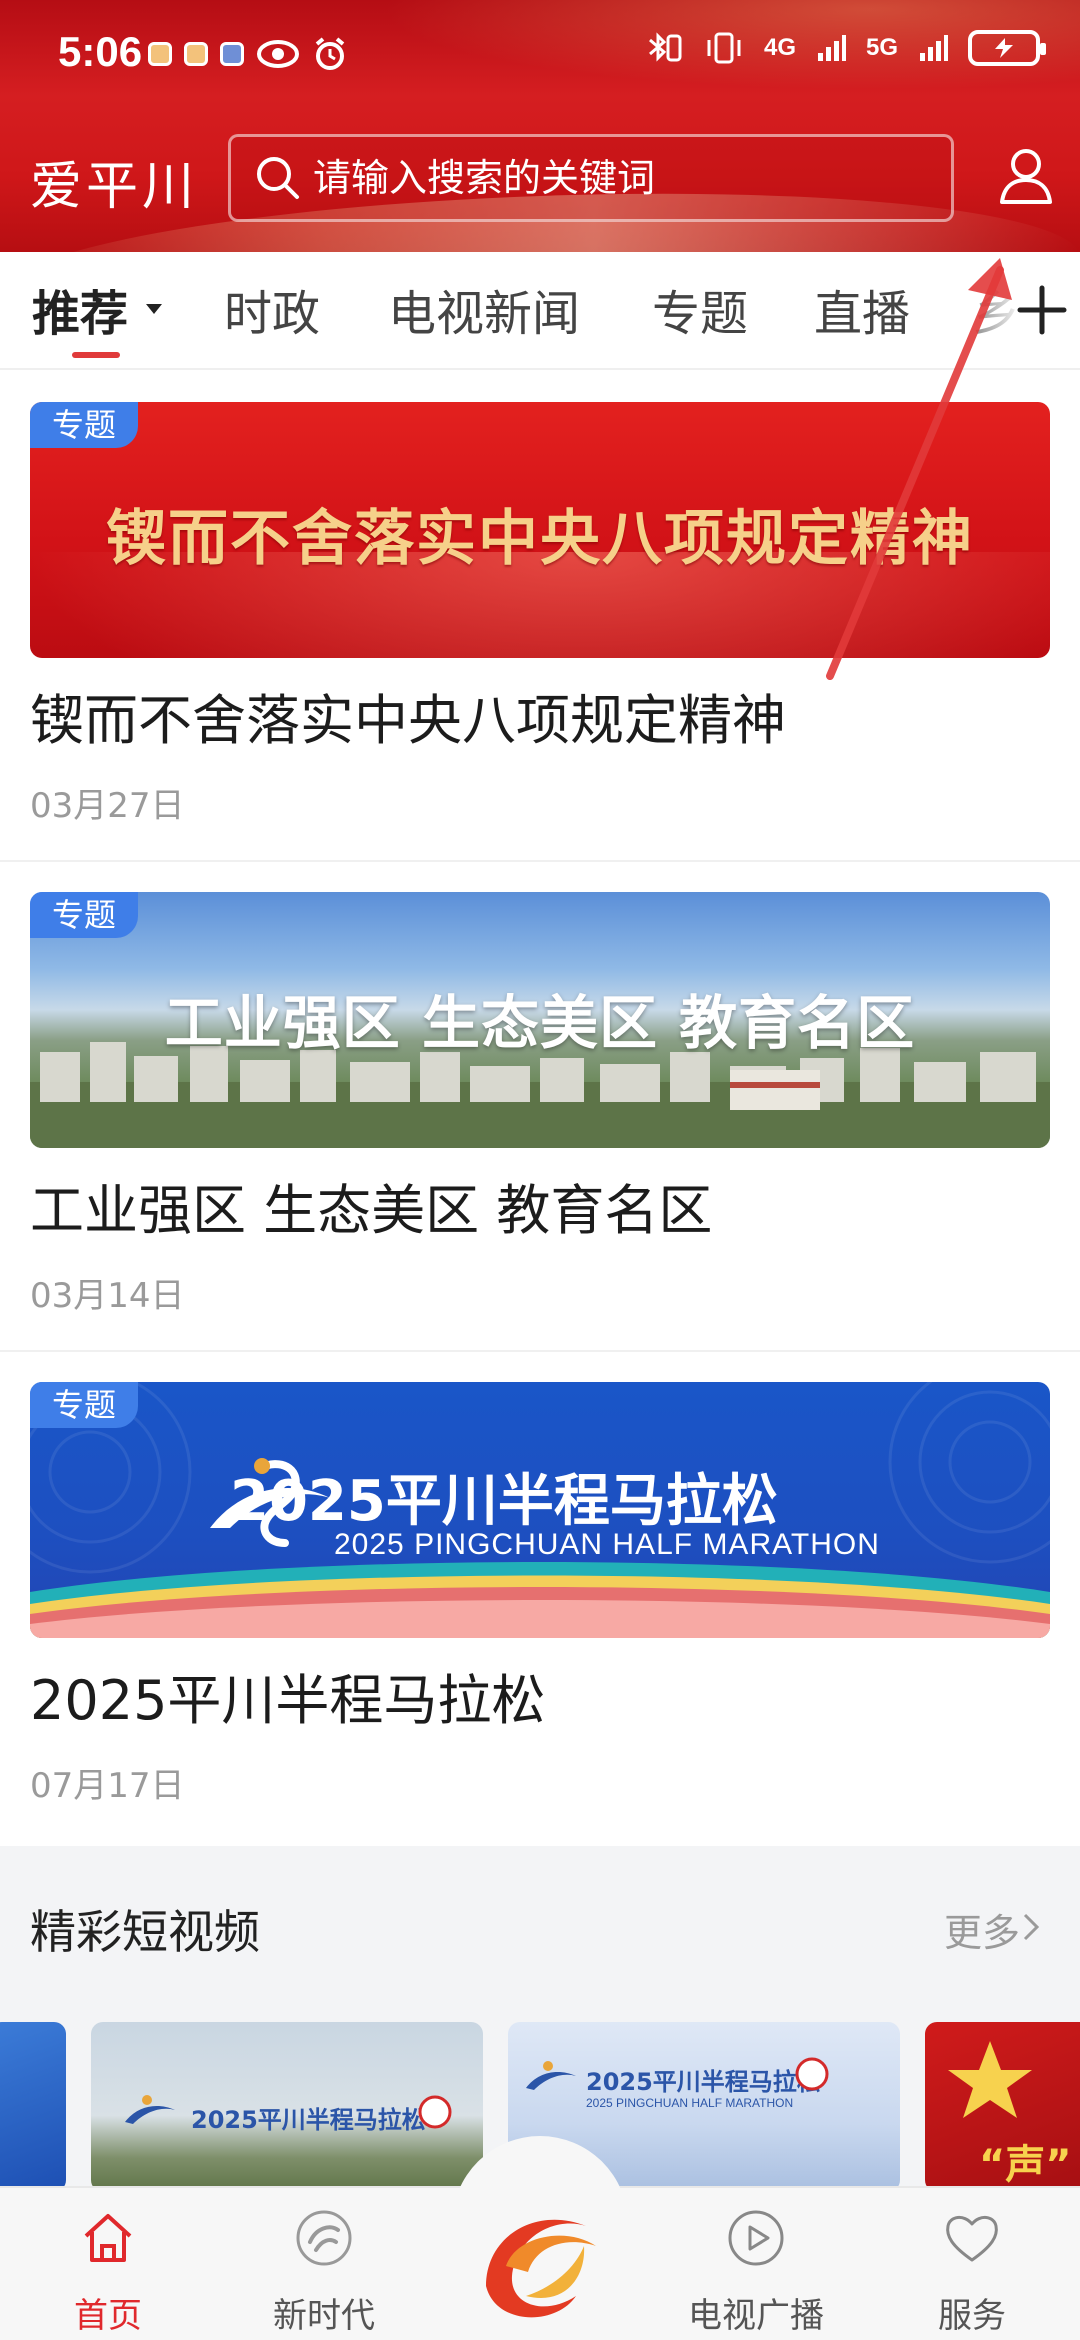 The image size is (1080, 2340). What do you see at coordinates (540, 126) in the screenshot?
I see `header: 5:06 4G 5G 爱平川 请输入搜索的关键词` at bounding box center [540, 126].